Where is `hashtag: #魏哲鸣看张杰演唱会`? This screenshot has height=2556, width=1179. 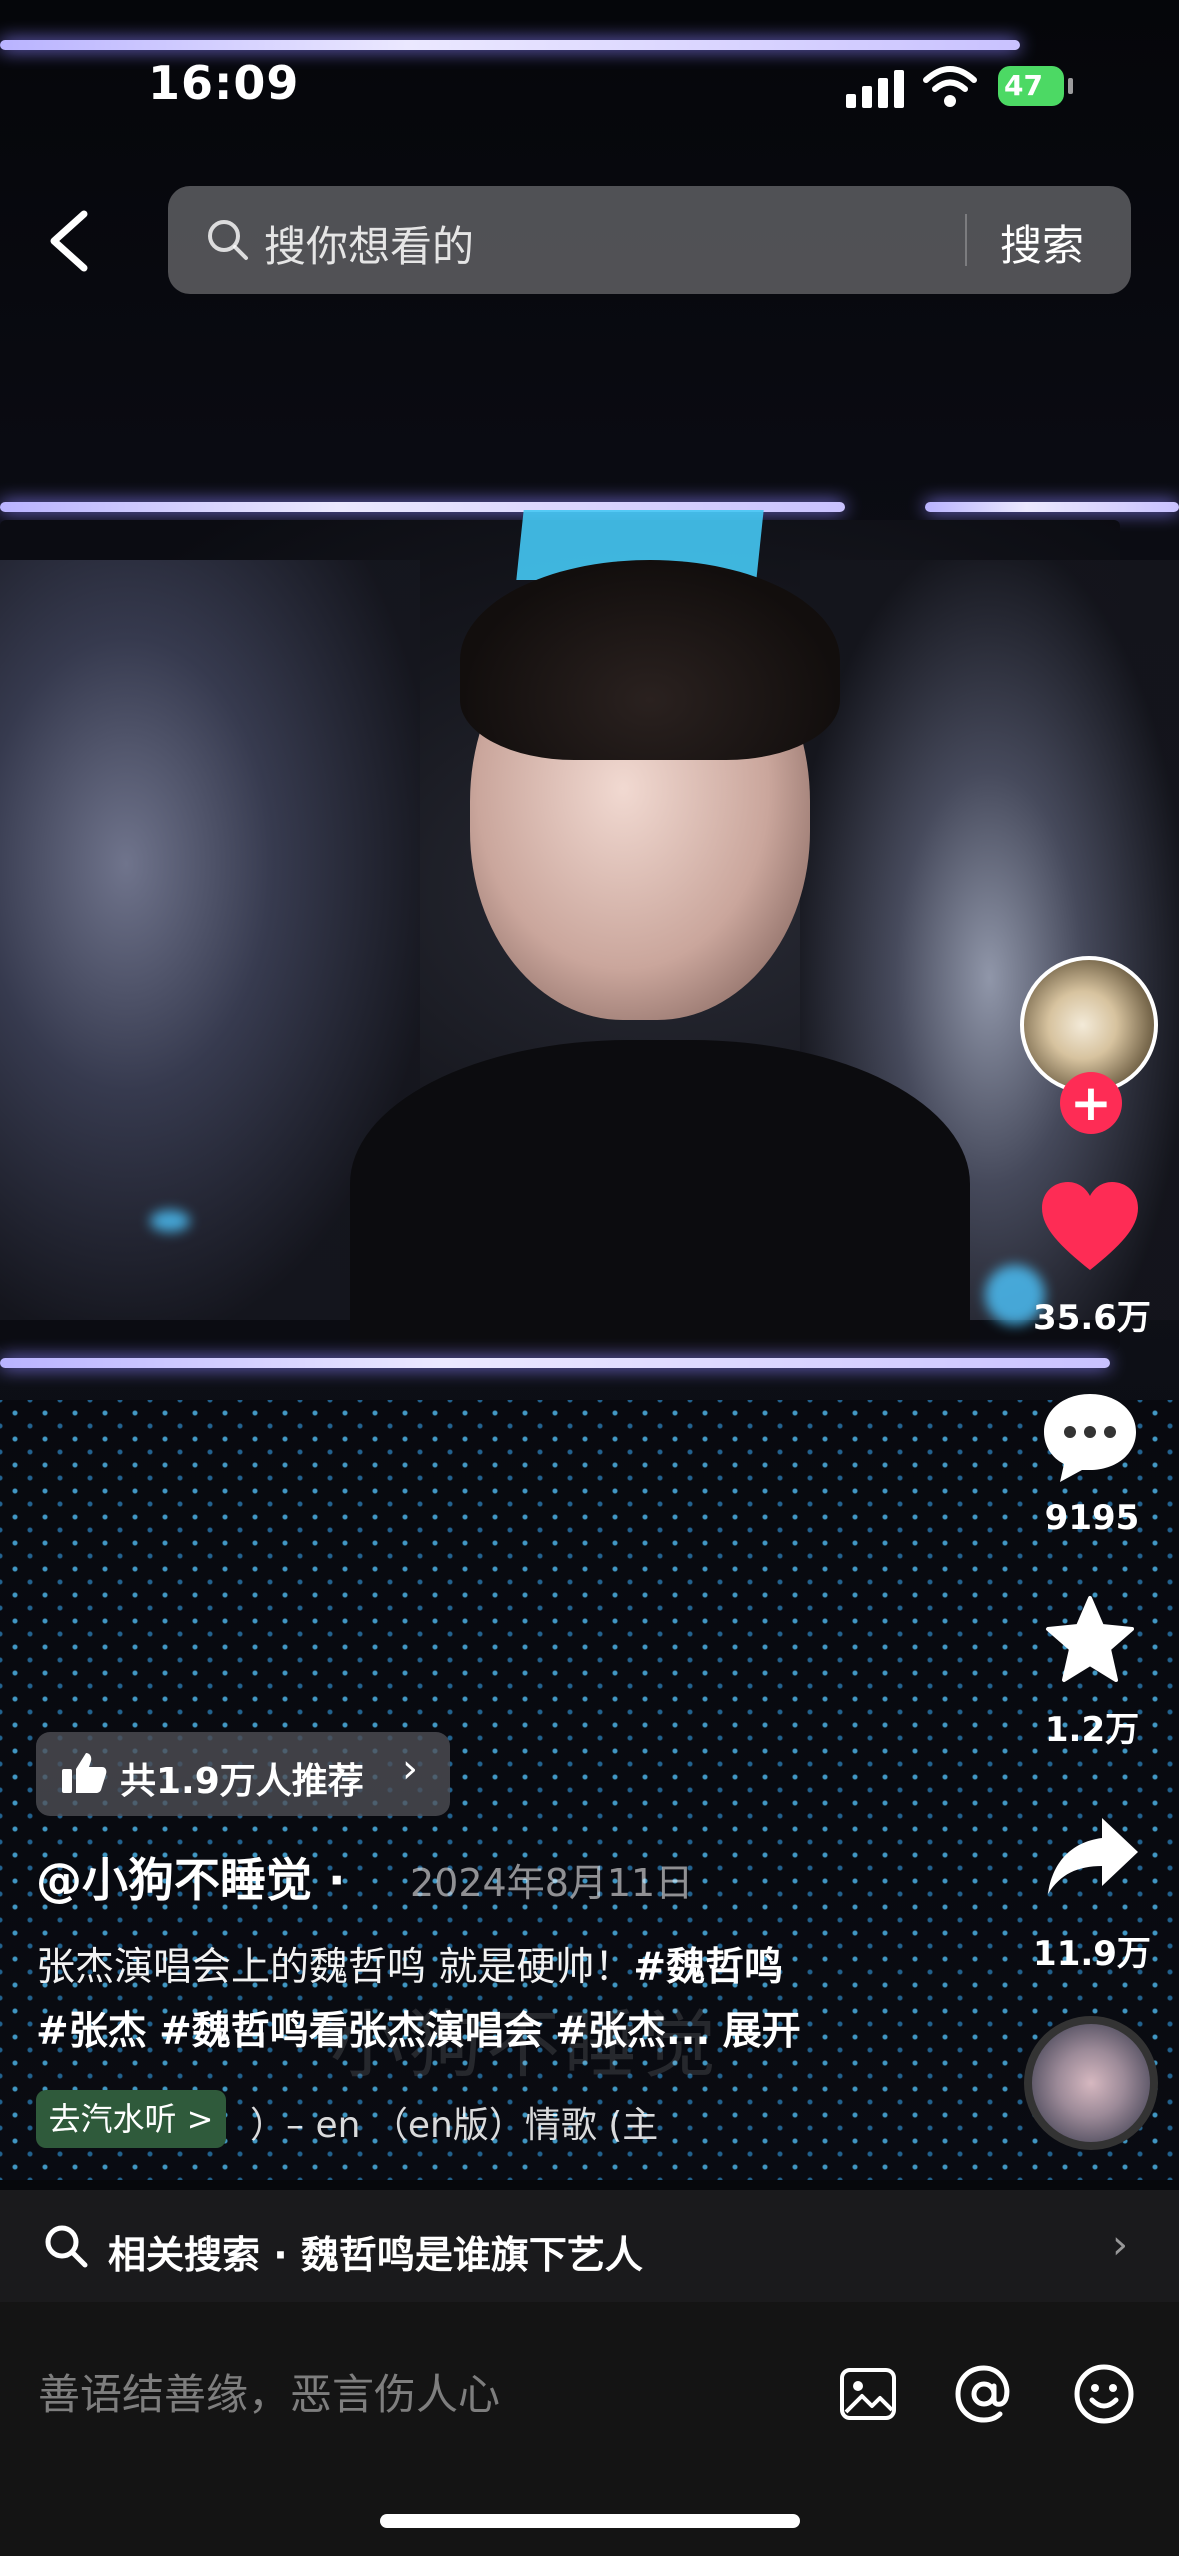 hashtag: #魏哲鸣看张杰演唱会 is located at coordinates (351, 2031).